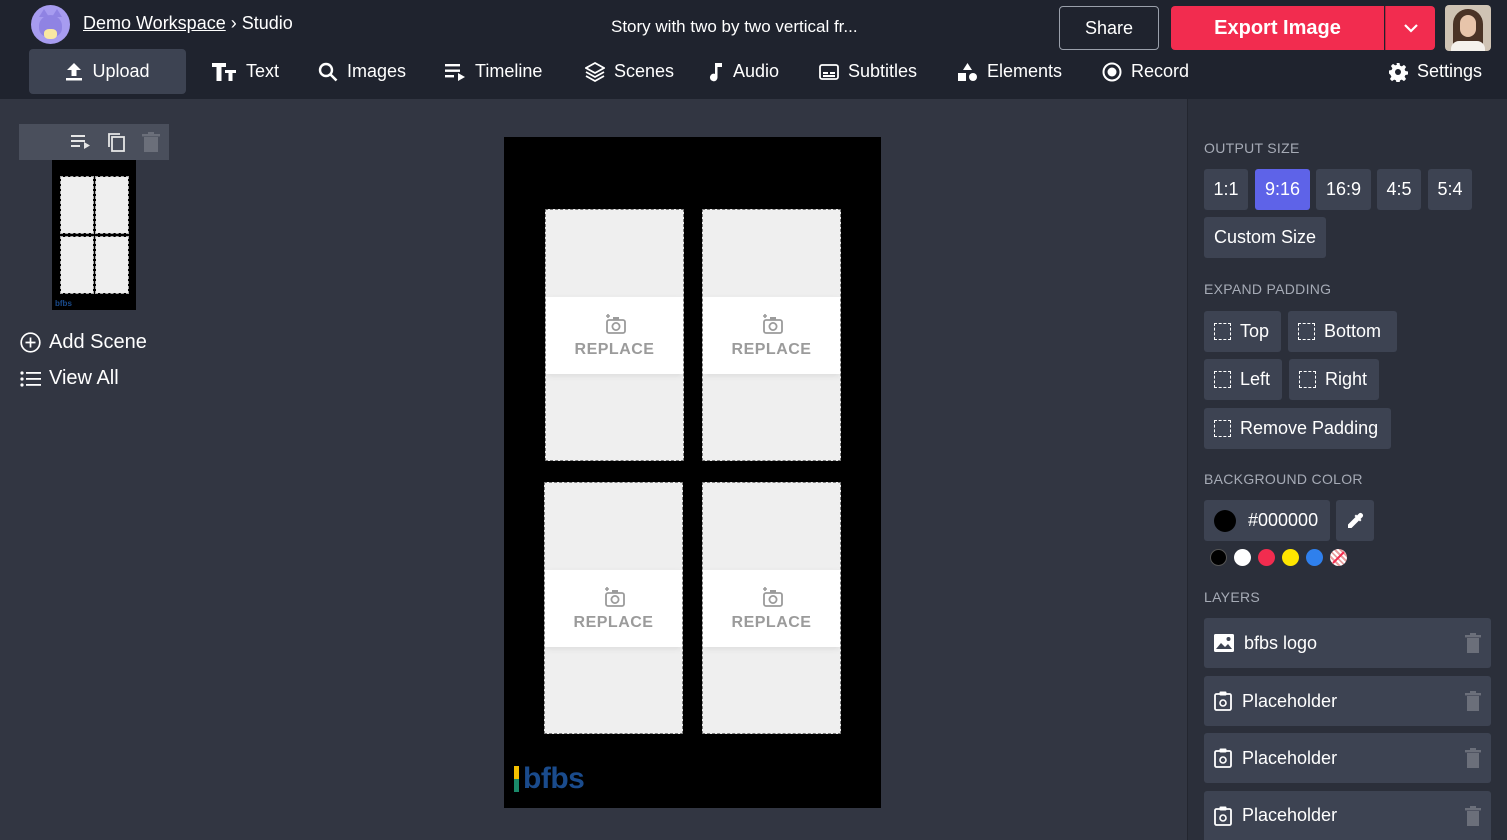 The height and width of the screenshot is (840, 1507). Describe the element at coordinates (1283, 479) in the screenshot. I see `background-color-title: BACKGROUND COLOR` at that location.